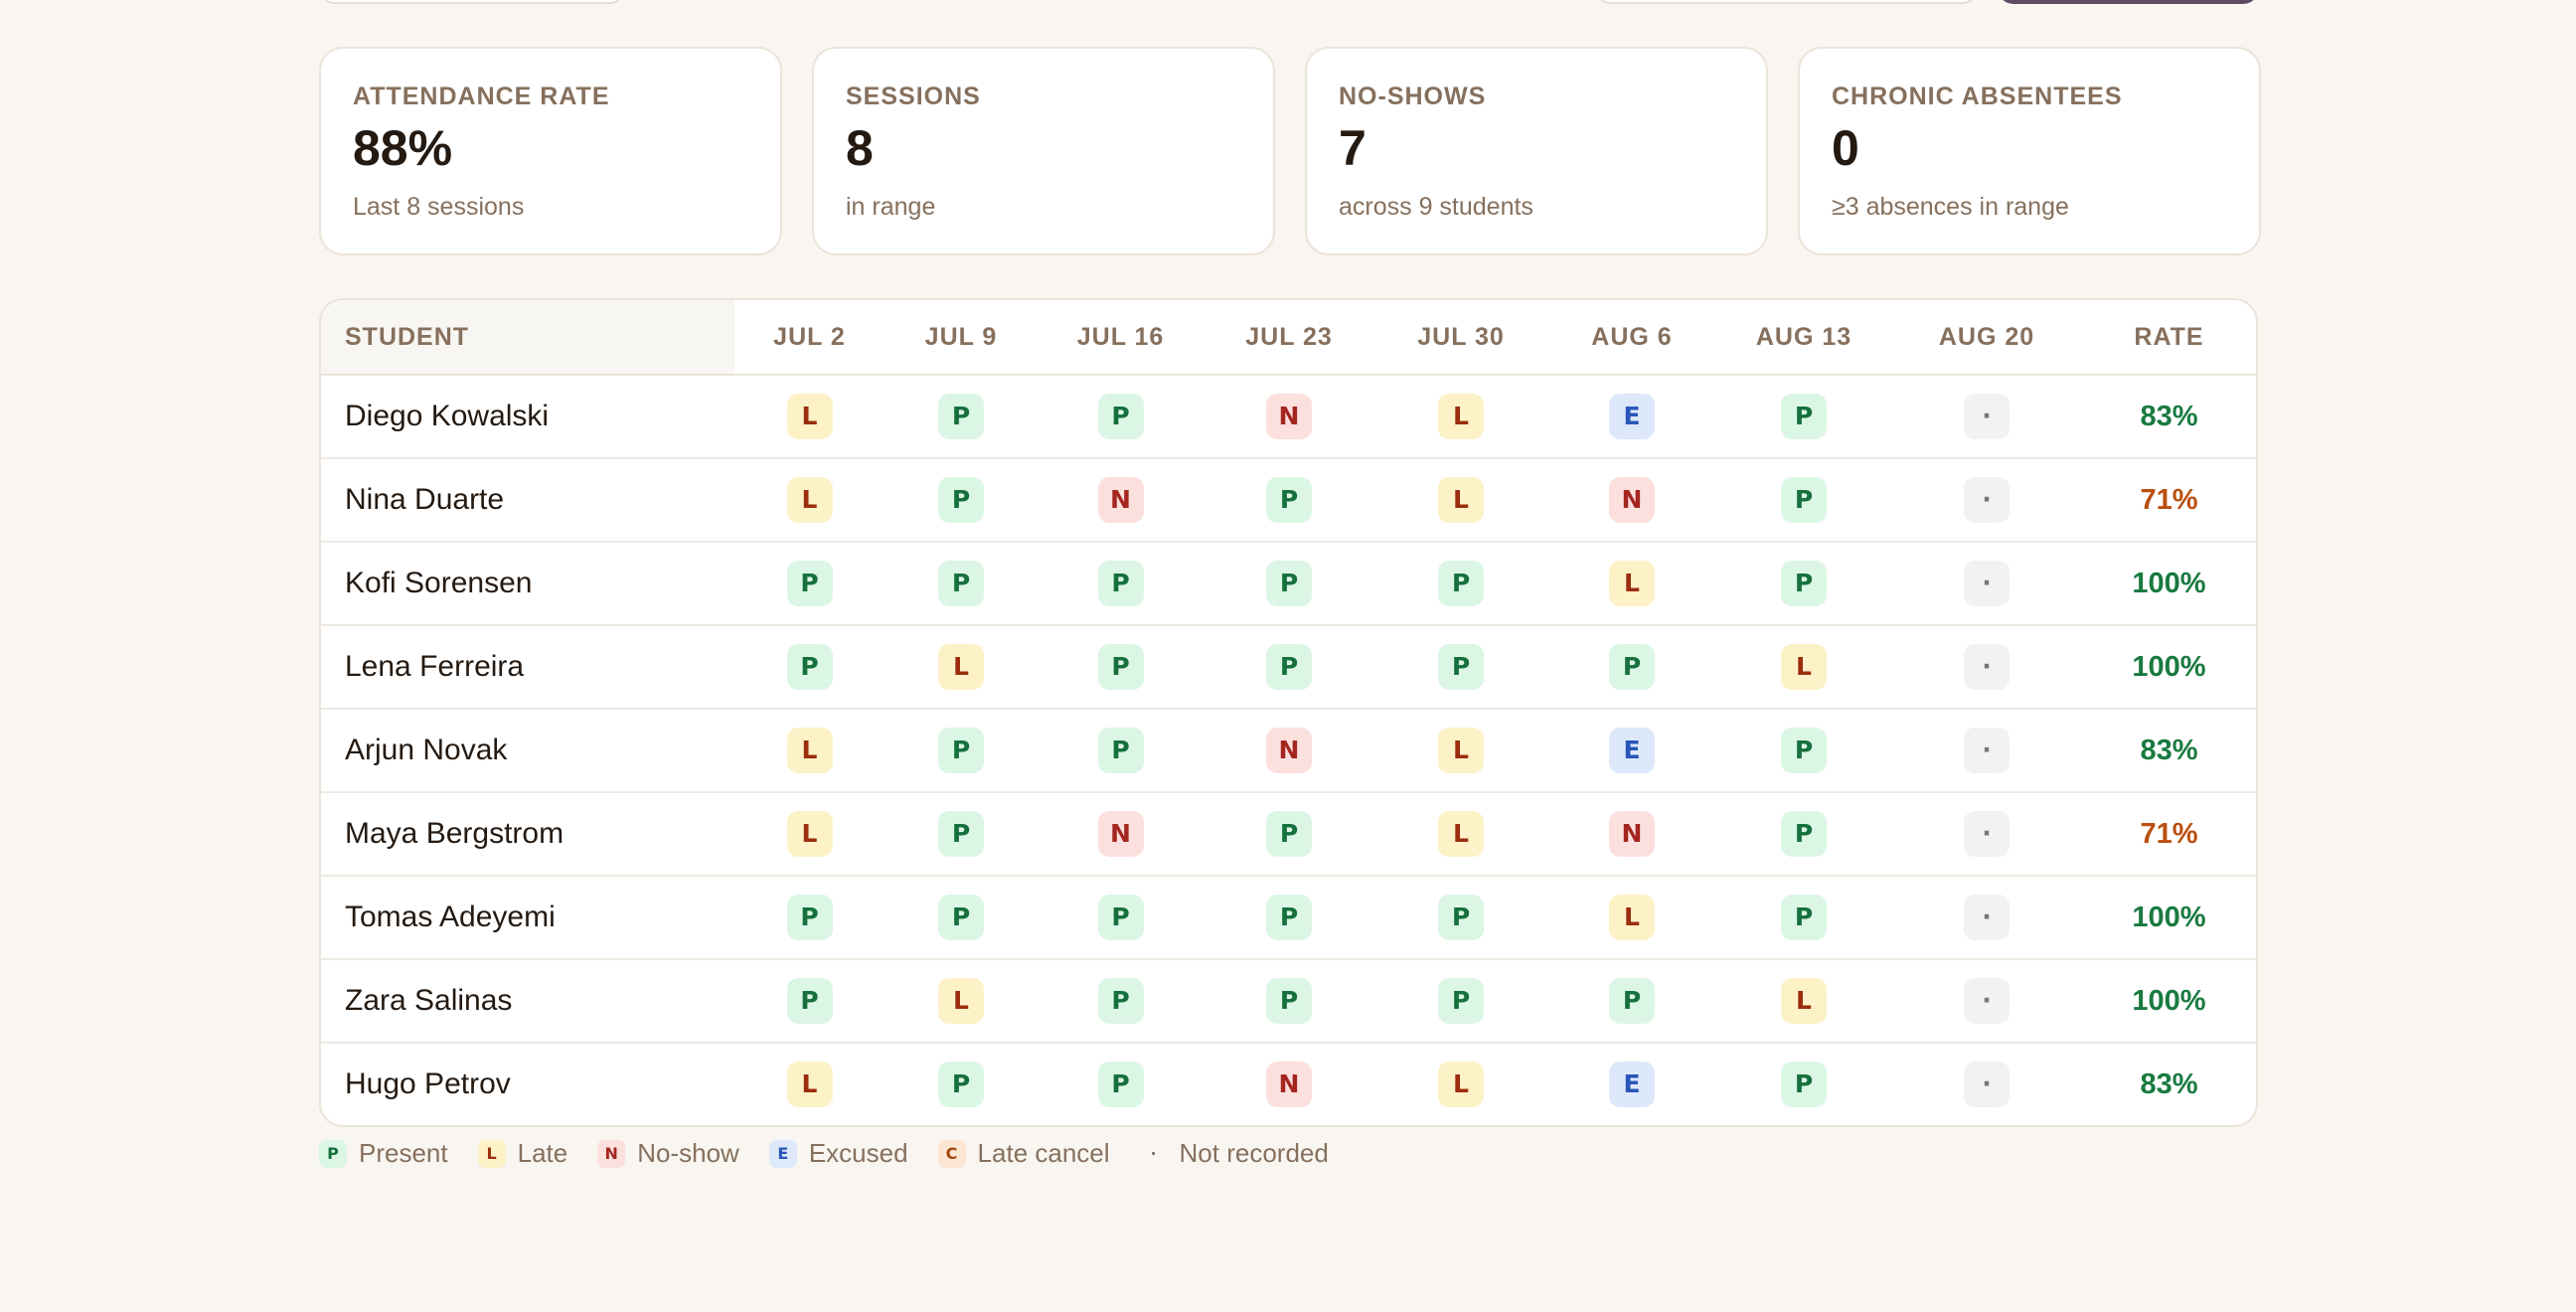 This screenshot has height=1312, width=2576. I want to click on student-name: Lena Ferreira, so click(527, 667).